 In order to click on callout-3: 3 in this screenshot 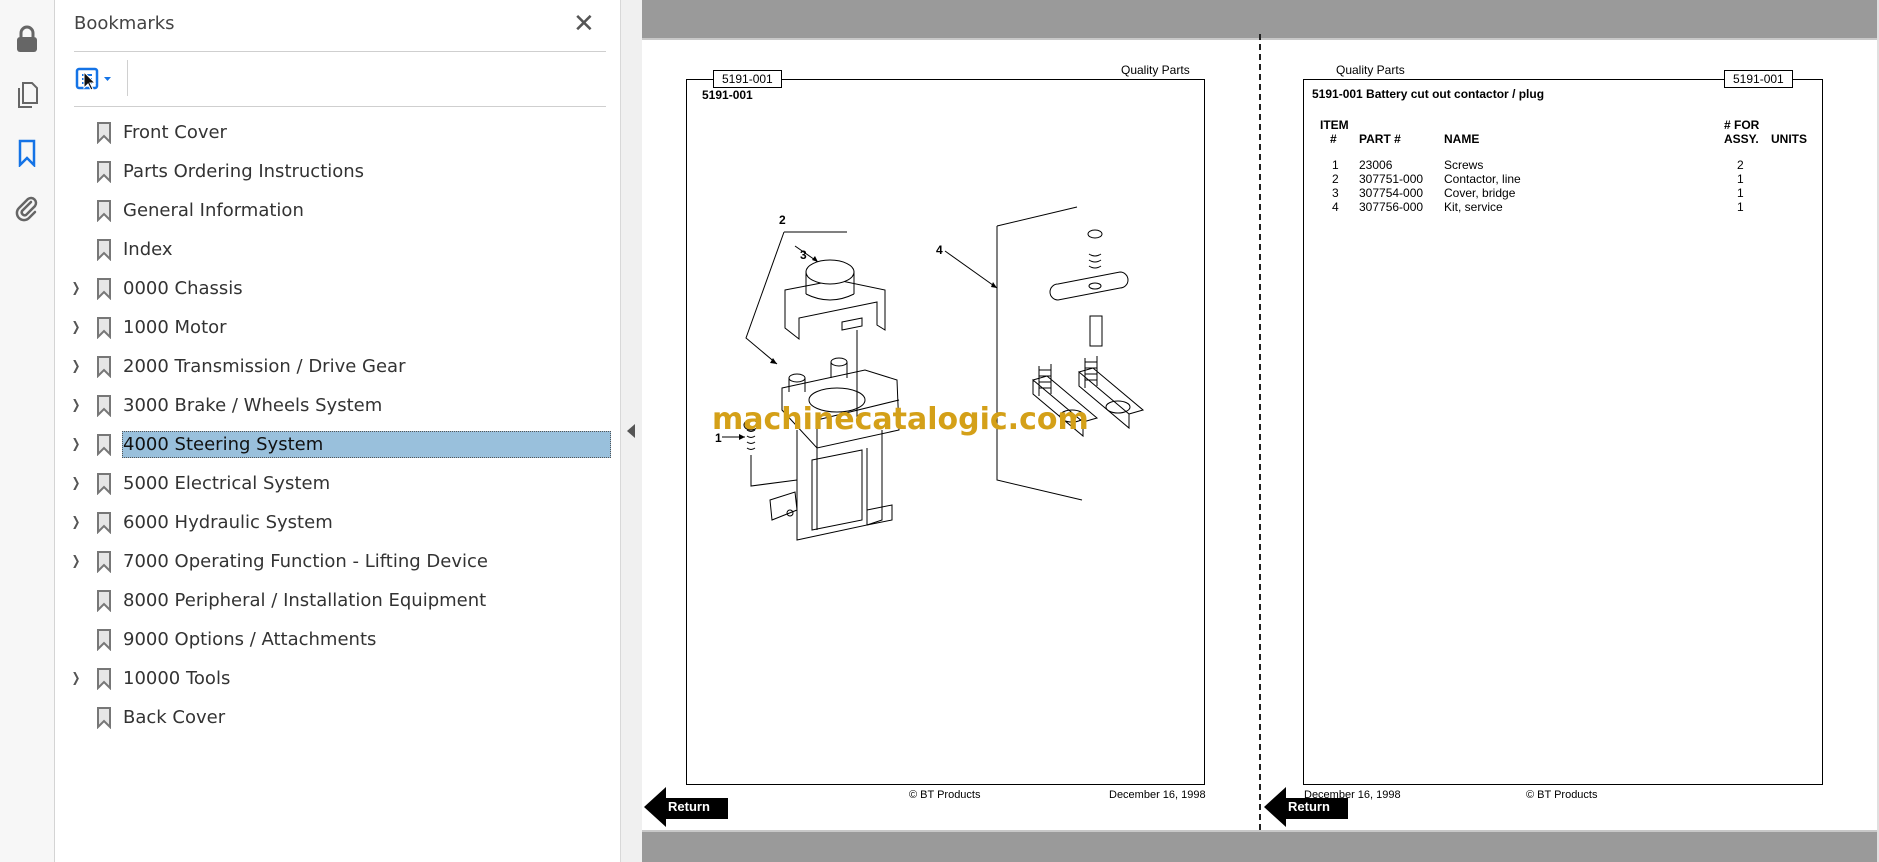, I will do `click(803, 255)`.